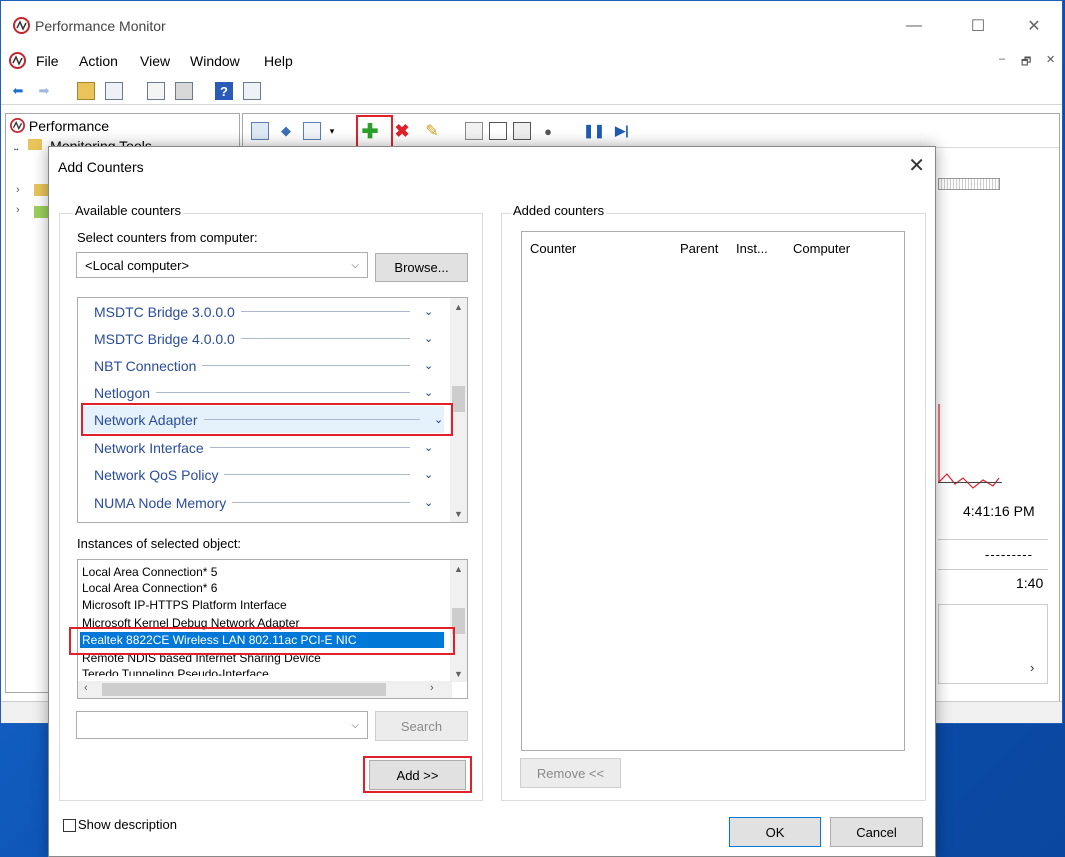 Image resolution: width=1065 pixels, height=857 pixels. I want to click on show-hide-tree-icon, so click(114, 91).